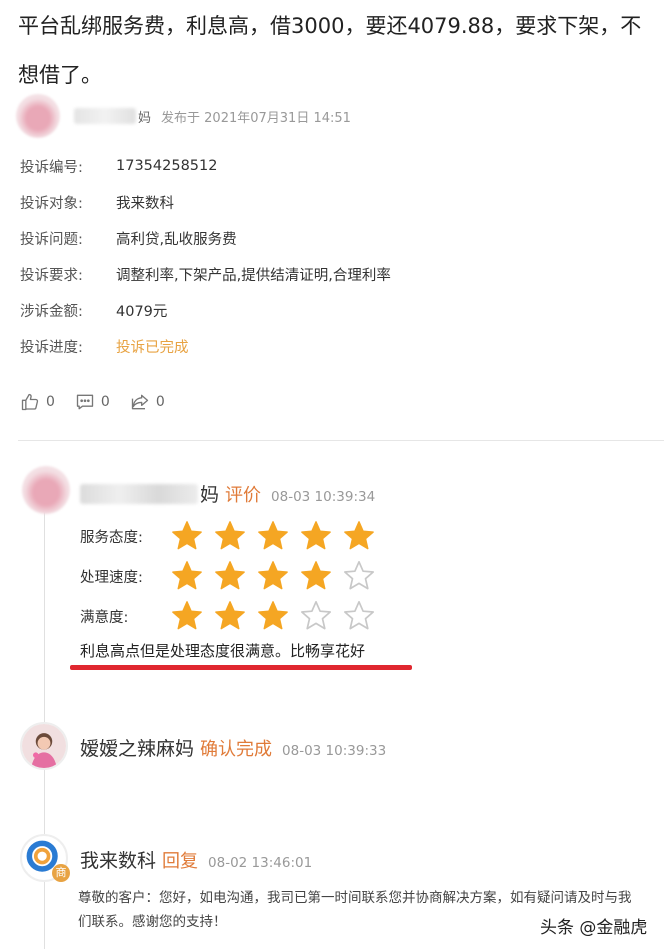 This screenshot has width=664, height=949. What do you see at coordinates (85, 402) in the screenshot?
I see `comment-icon` at bounding box center [85, 402].